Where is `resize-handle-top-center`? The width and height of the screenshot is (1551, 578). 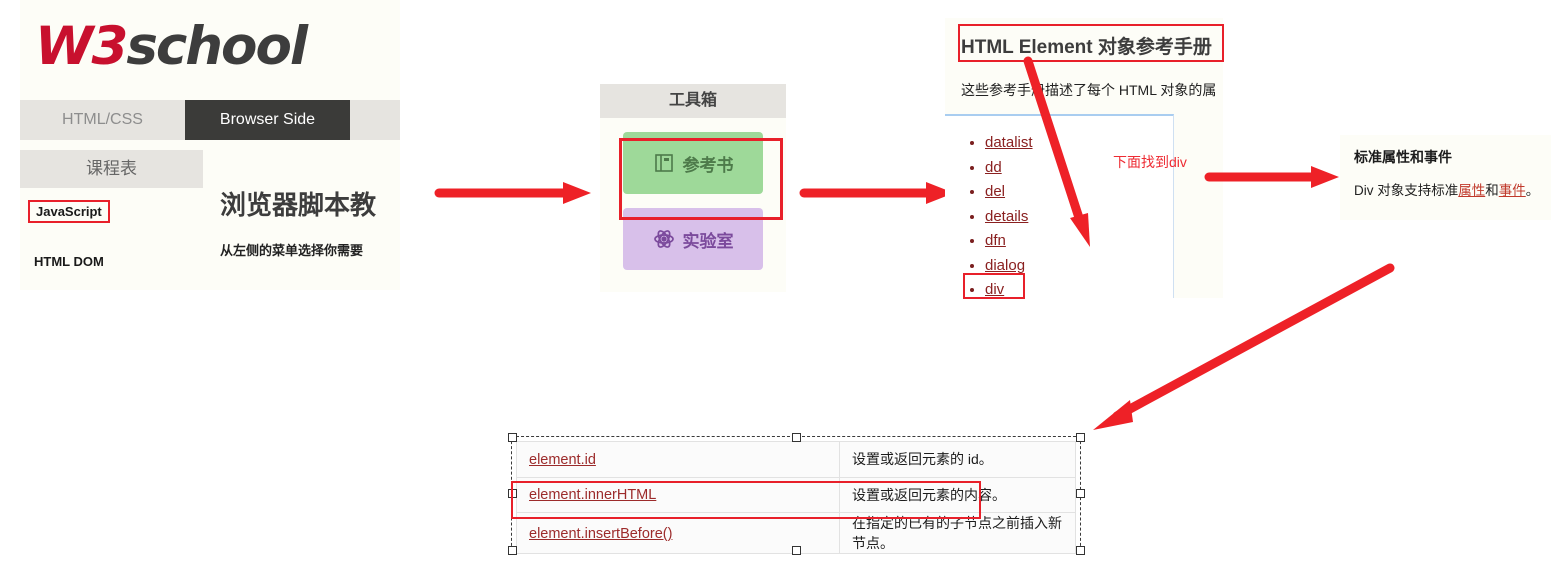
resize-handle-top-center is located at coordinates (796, 437).